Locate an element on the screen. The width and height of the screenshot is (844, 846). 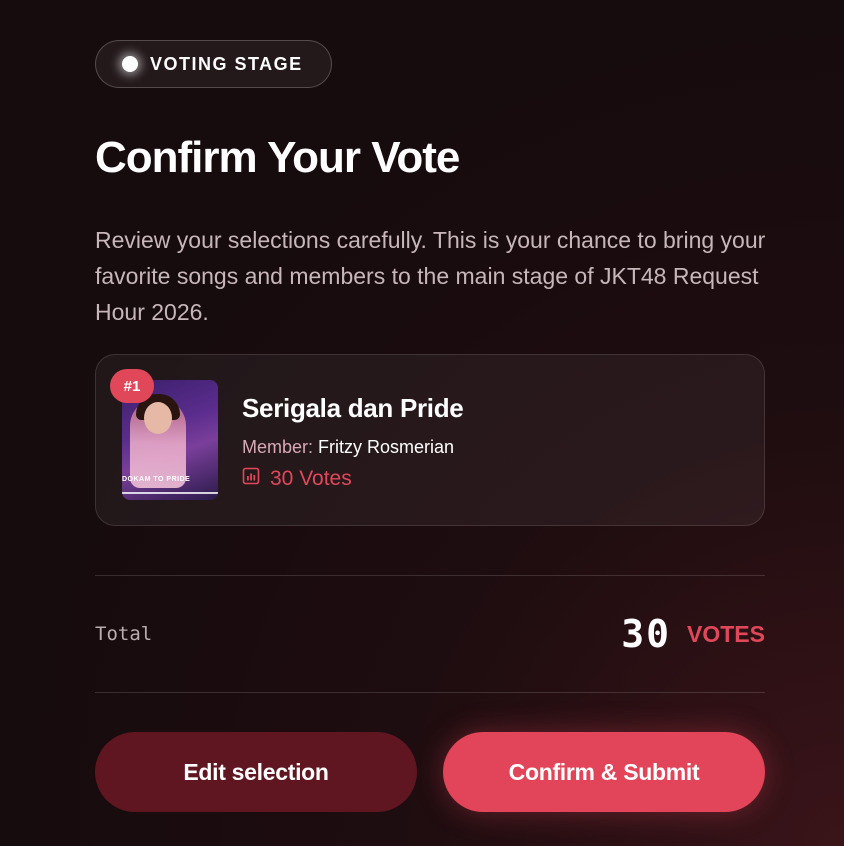
voting-stage-badge: VOTING STAGE is located at coordinates (213, 64).